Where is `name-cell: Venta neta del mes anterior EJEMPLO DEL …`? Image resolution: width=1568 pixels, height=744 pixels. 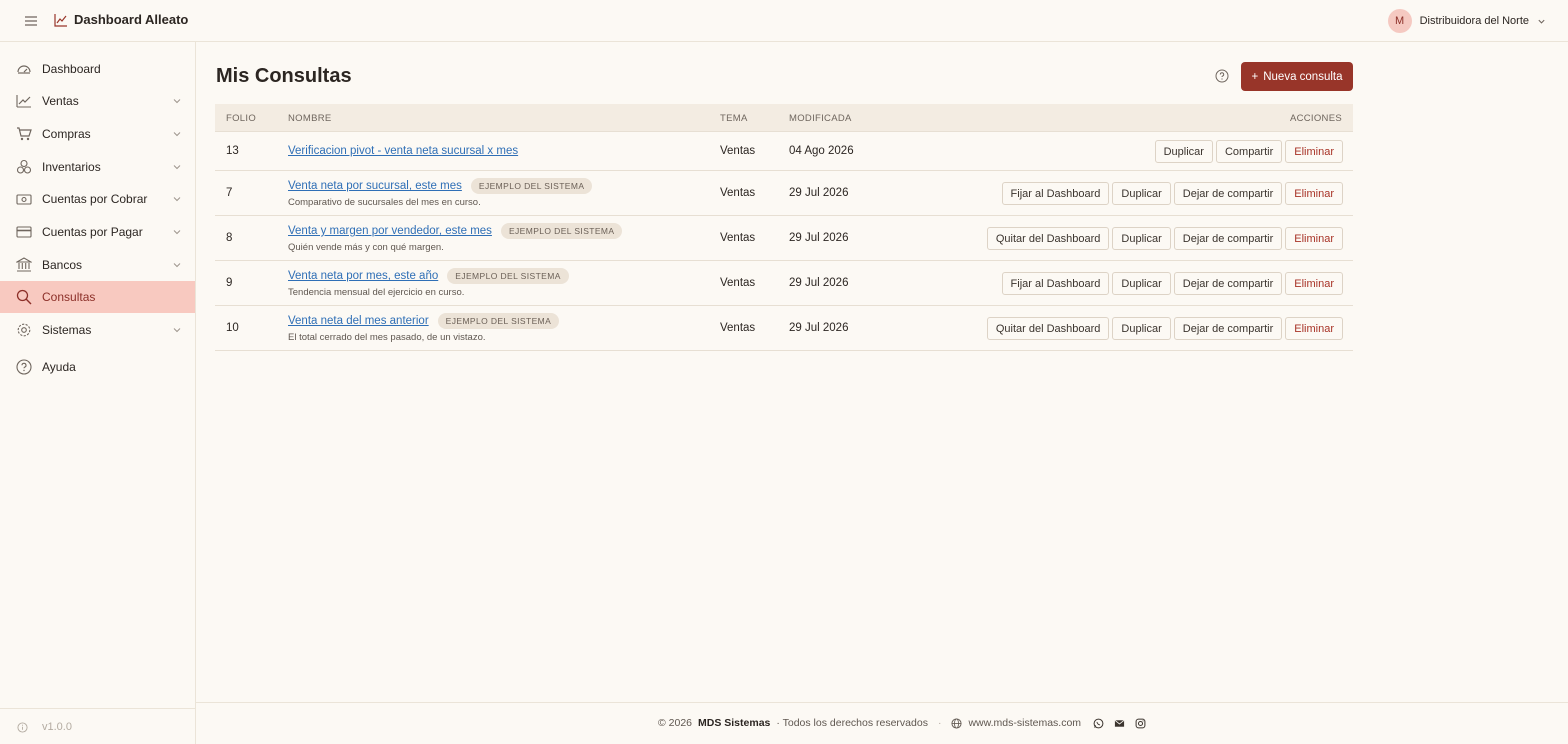 name-cell: Venta neta del mes anterior EJEMPLO DEL … is located at coordinates (424, 321).